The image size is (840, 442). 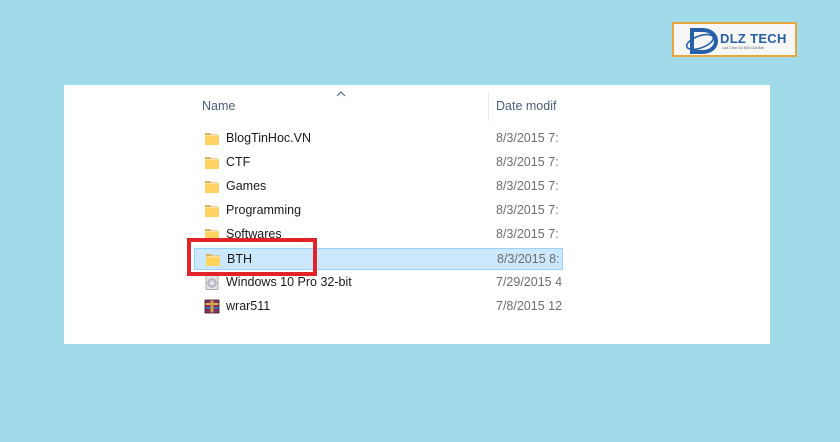 What do you see at coordinates (528, 259) in the screenshot?
I see `file-date-modified: 8/3/2015 8:` at bounding box center [528, 259].